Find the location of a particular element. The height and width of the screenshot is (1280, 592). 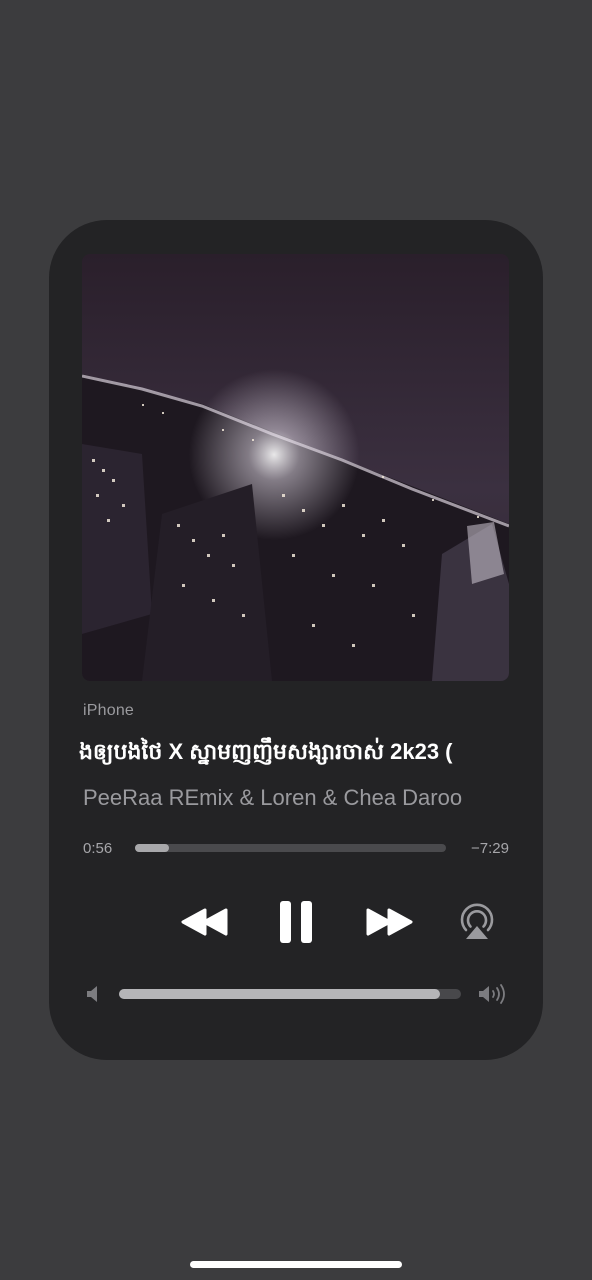

pause-button is located at coordinates (296, 922).